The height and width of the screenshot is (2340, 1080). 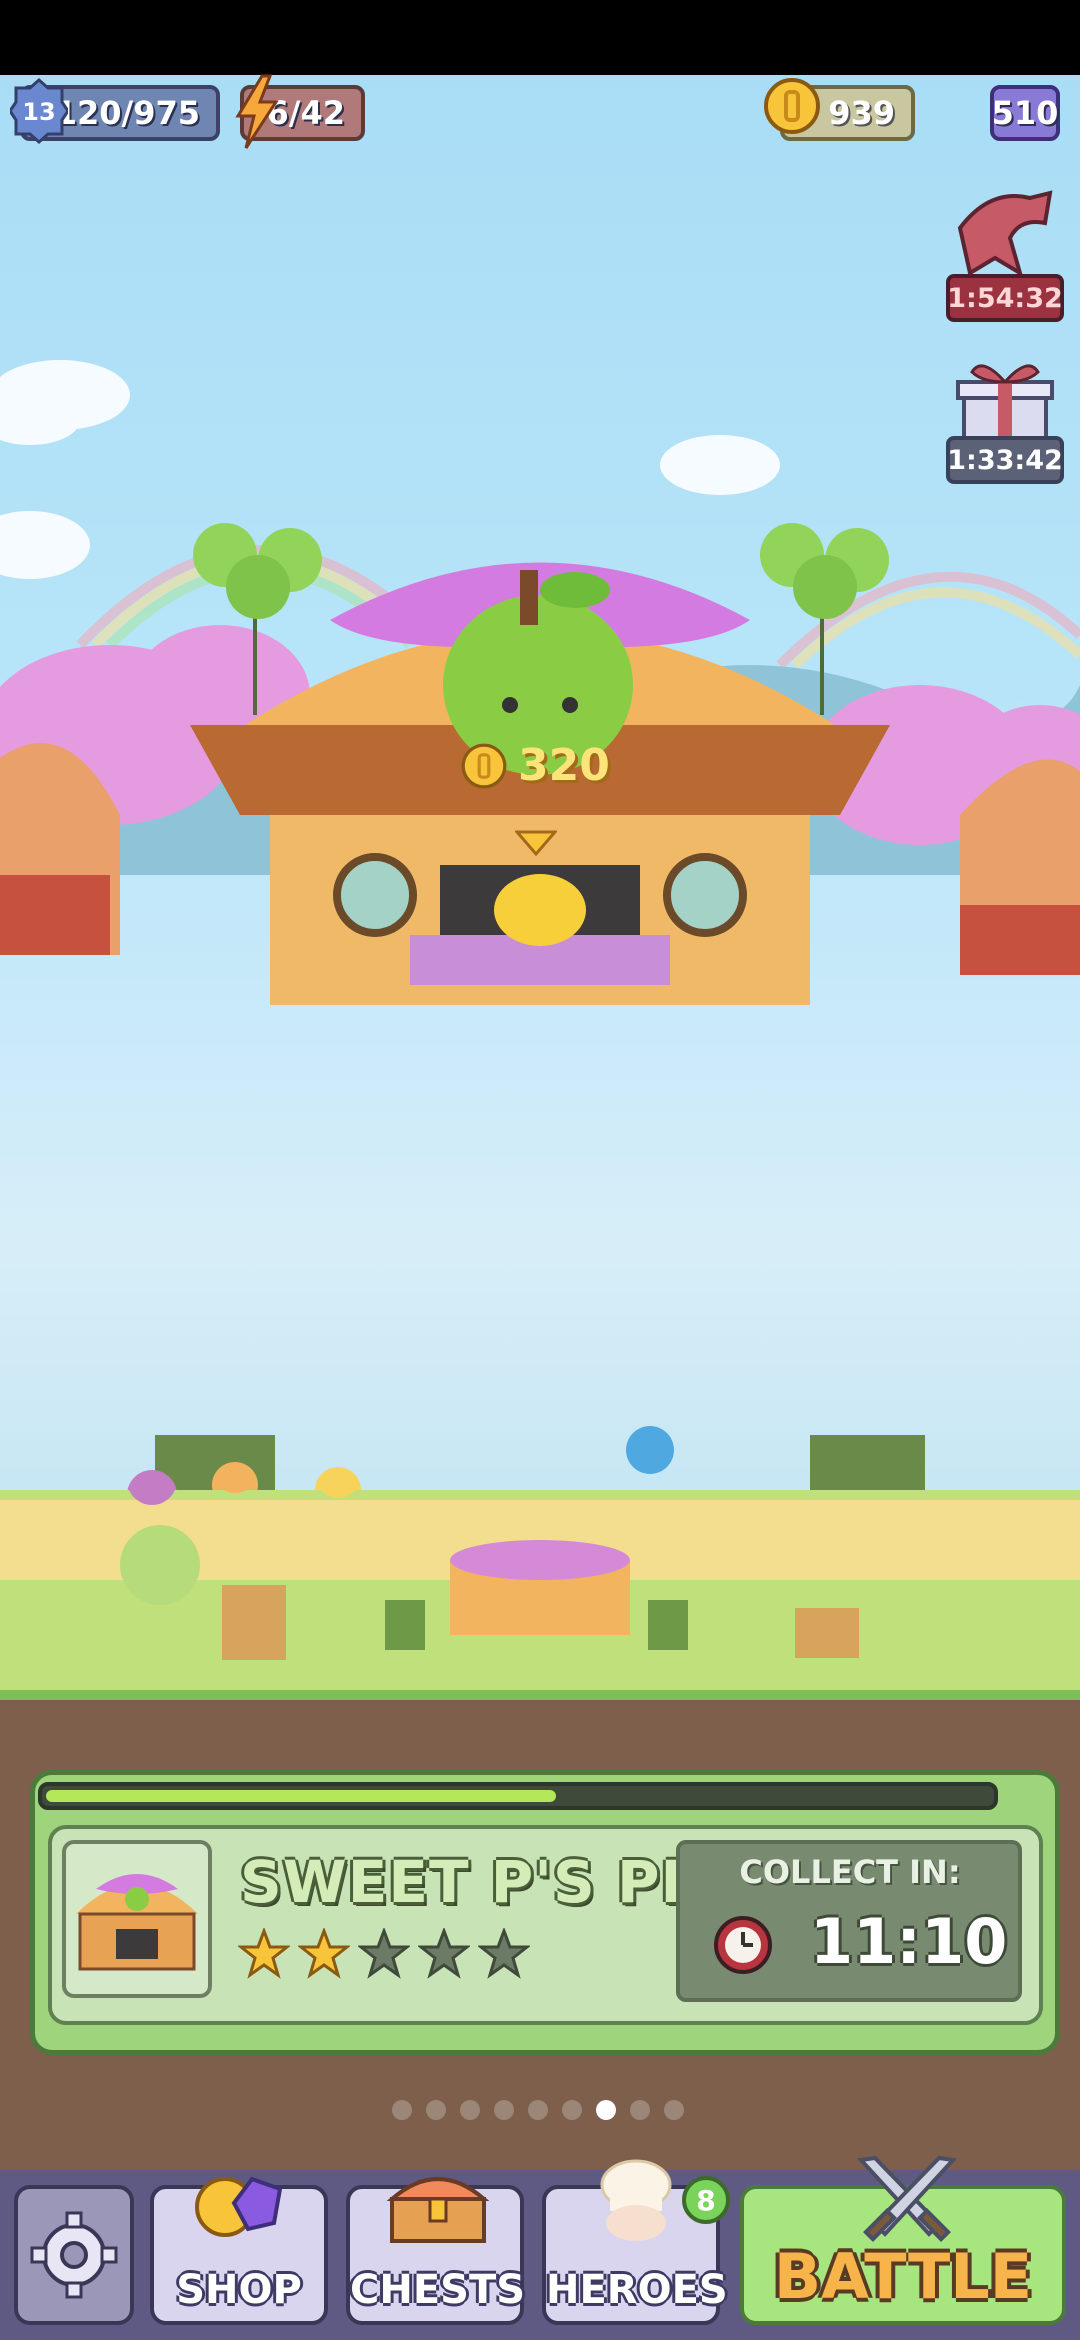 I want to click on settings-button, so click(x=74, y=2255).